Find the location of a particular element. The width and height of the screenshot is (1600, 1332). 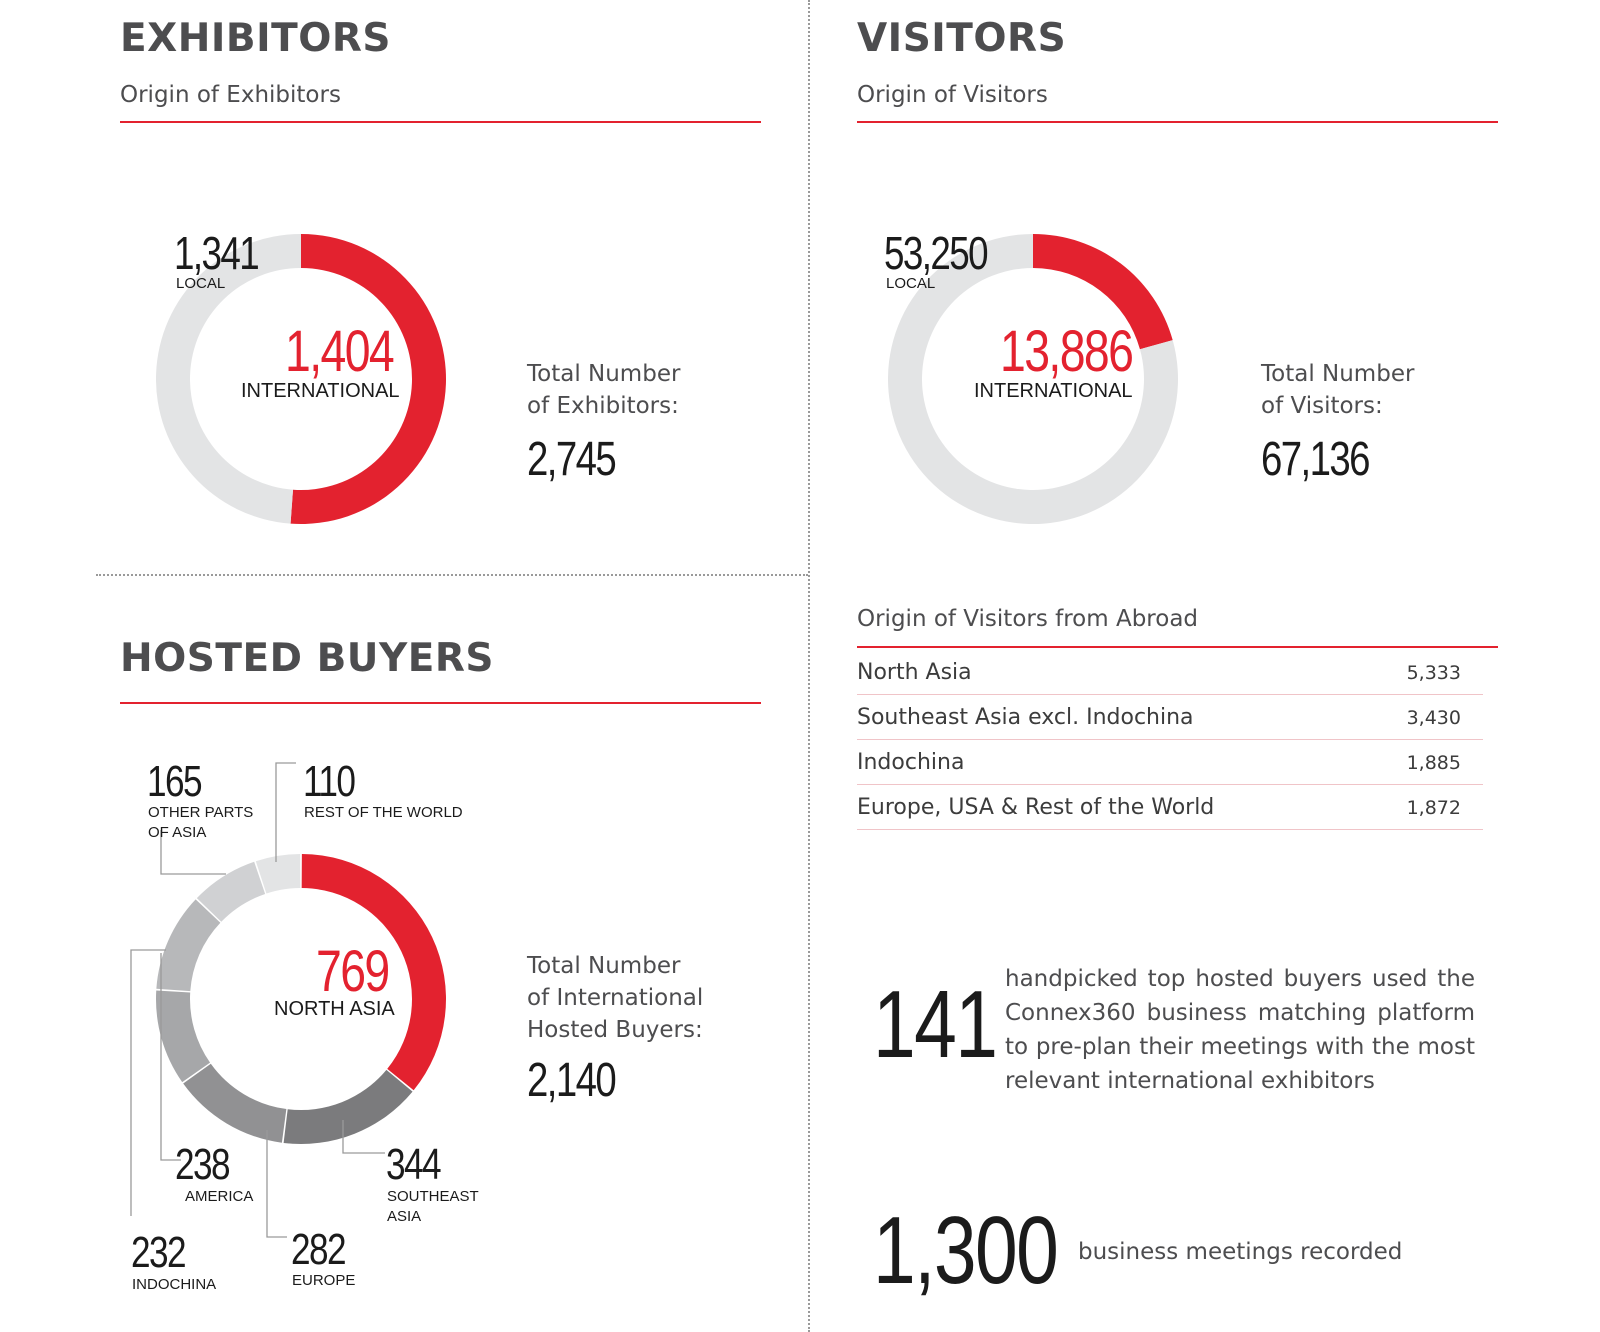

exhibitors-intl-label: INTERNATIONAL is located at coordinates (320, 391).